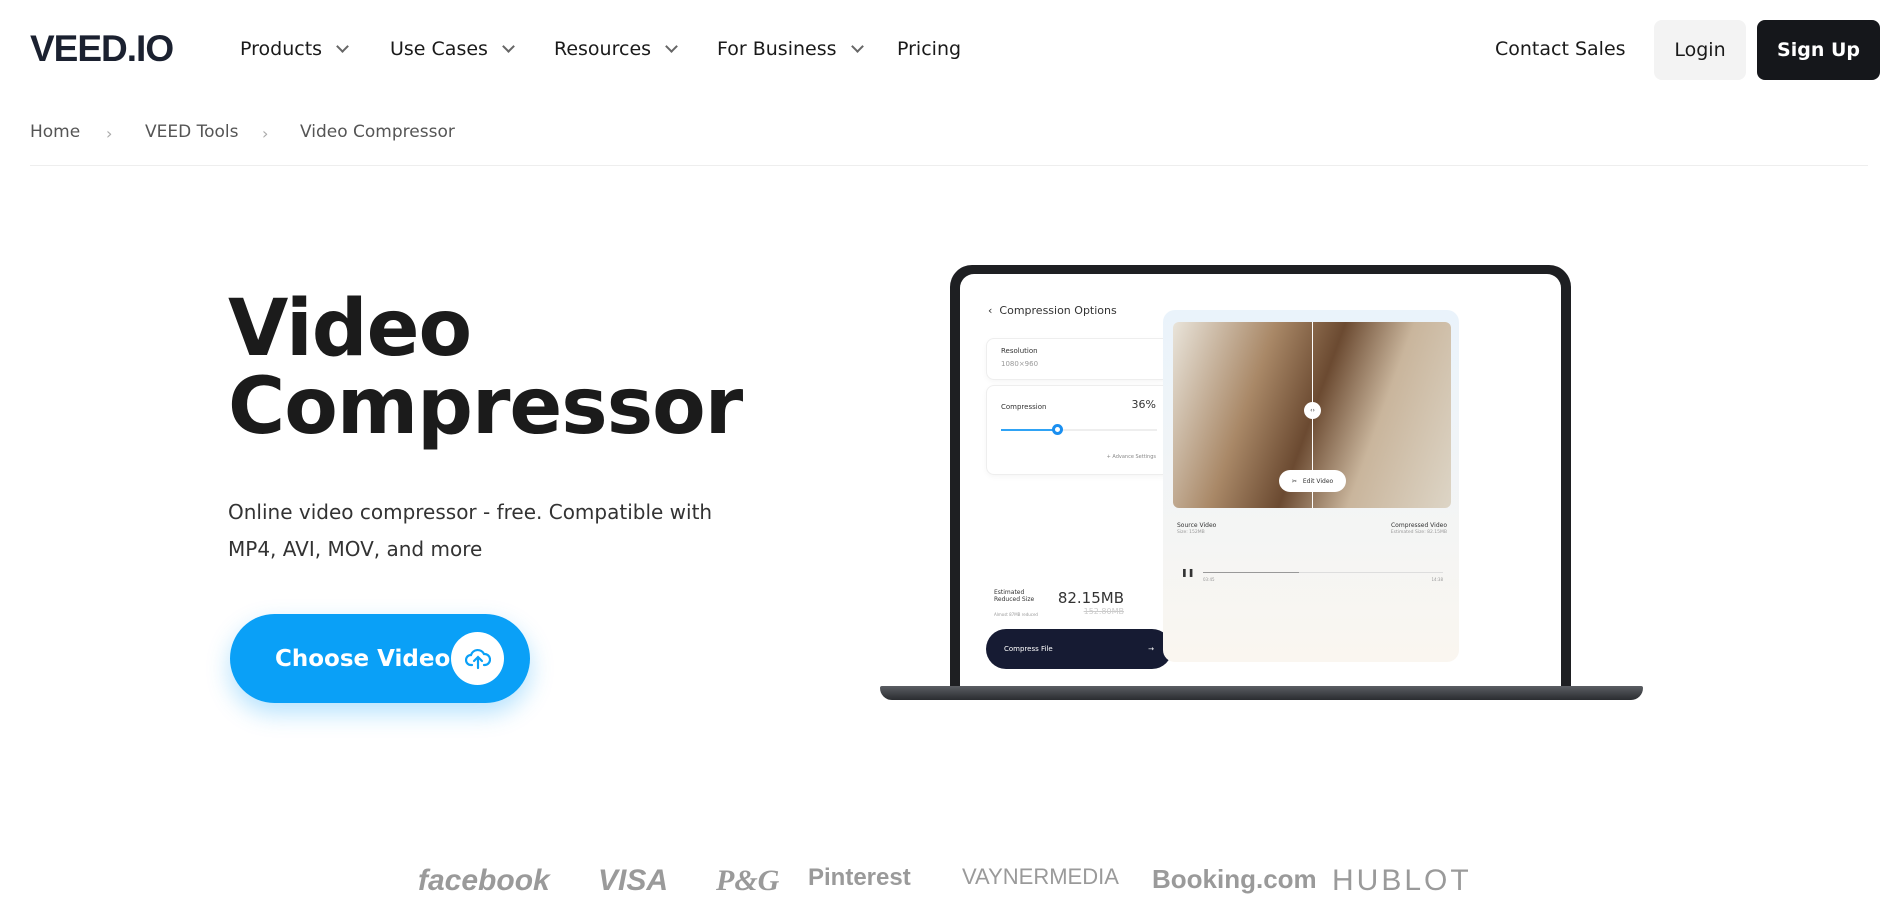 The width and height of the screenshot is (1898, 898). I want to click on nav-resources: Resources, so click(616, 49).